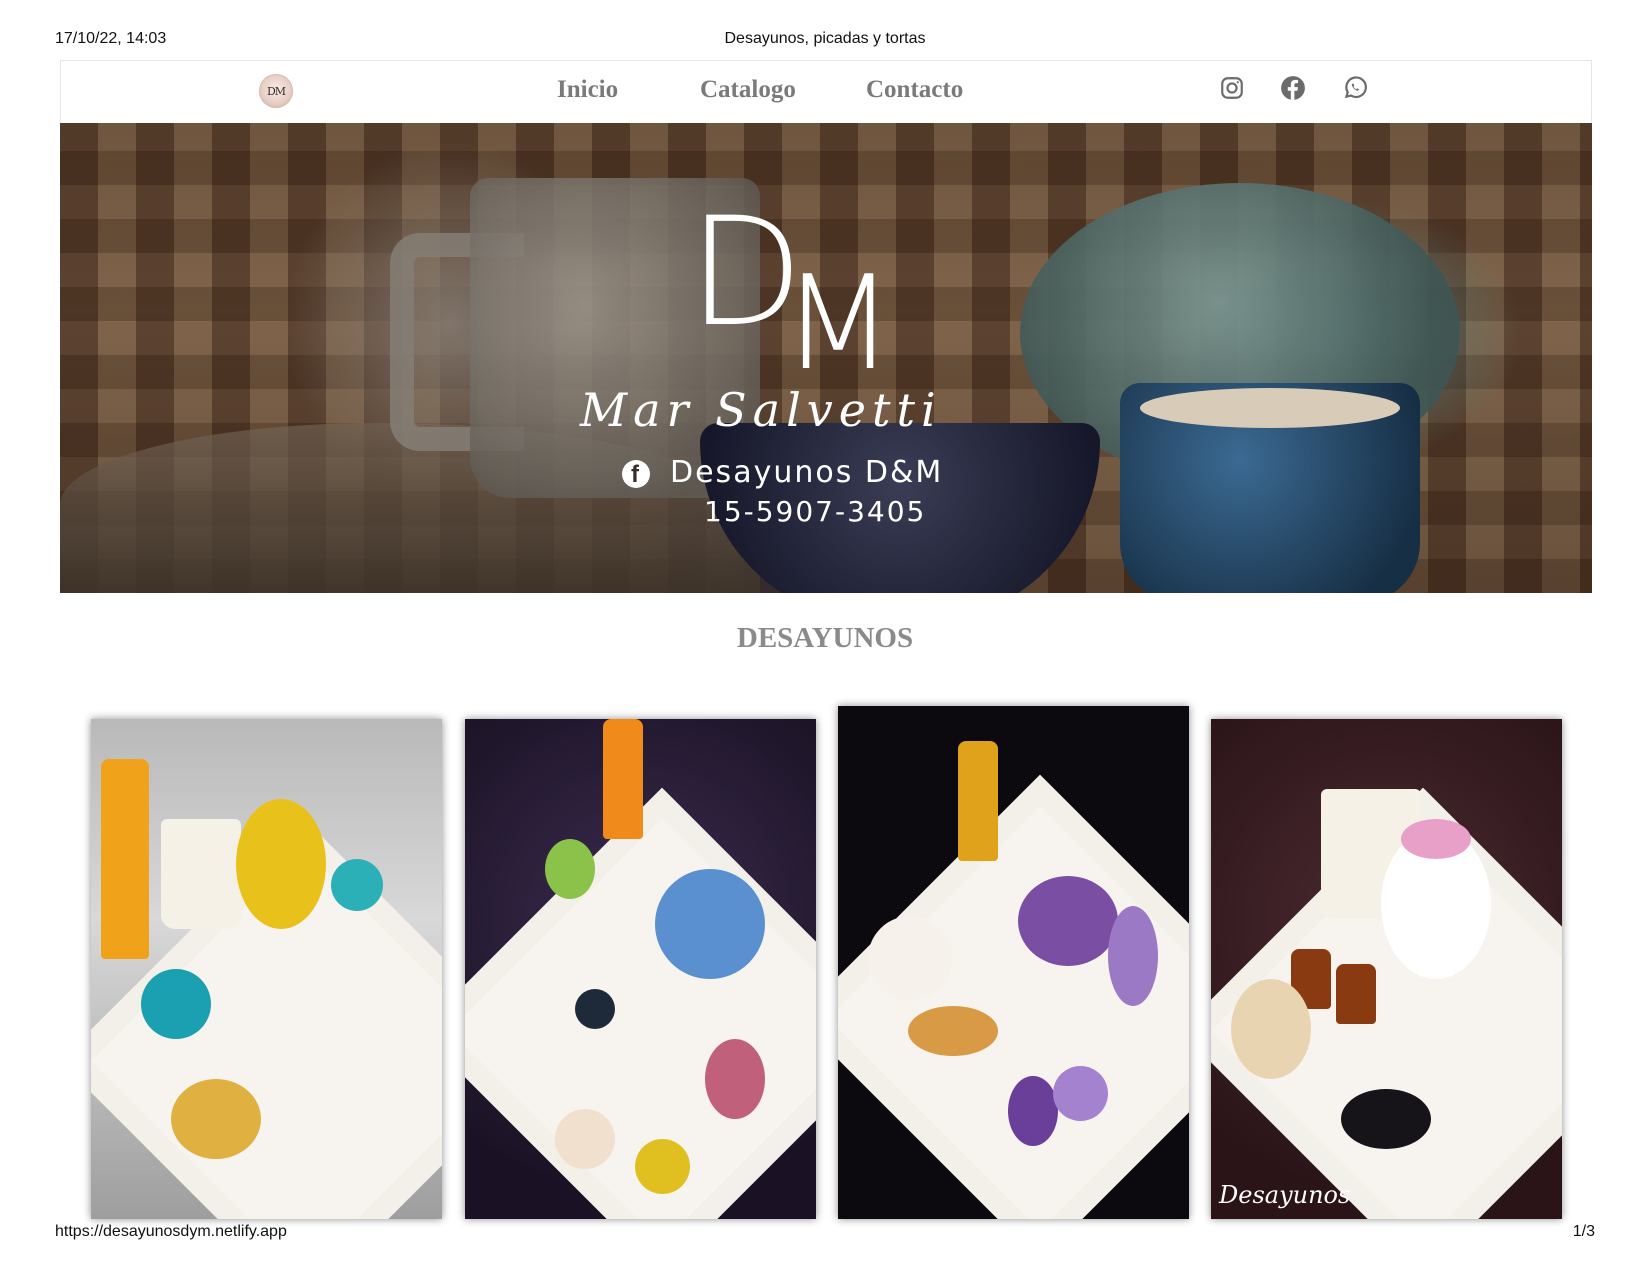 The height and width of the screenshot is (1275, 1650). Describe the element at coordinates (281, 864) in the screenshot. I see `product-card-1-minion` at that location.